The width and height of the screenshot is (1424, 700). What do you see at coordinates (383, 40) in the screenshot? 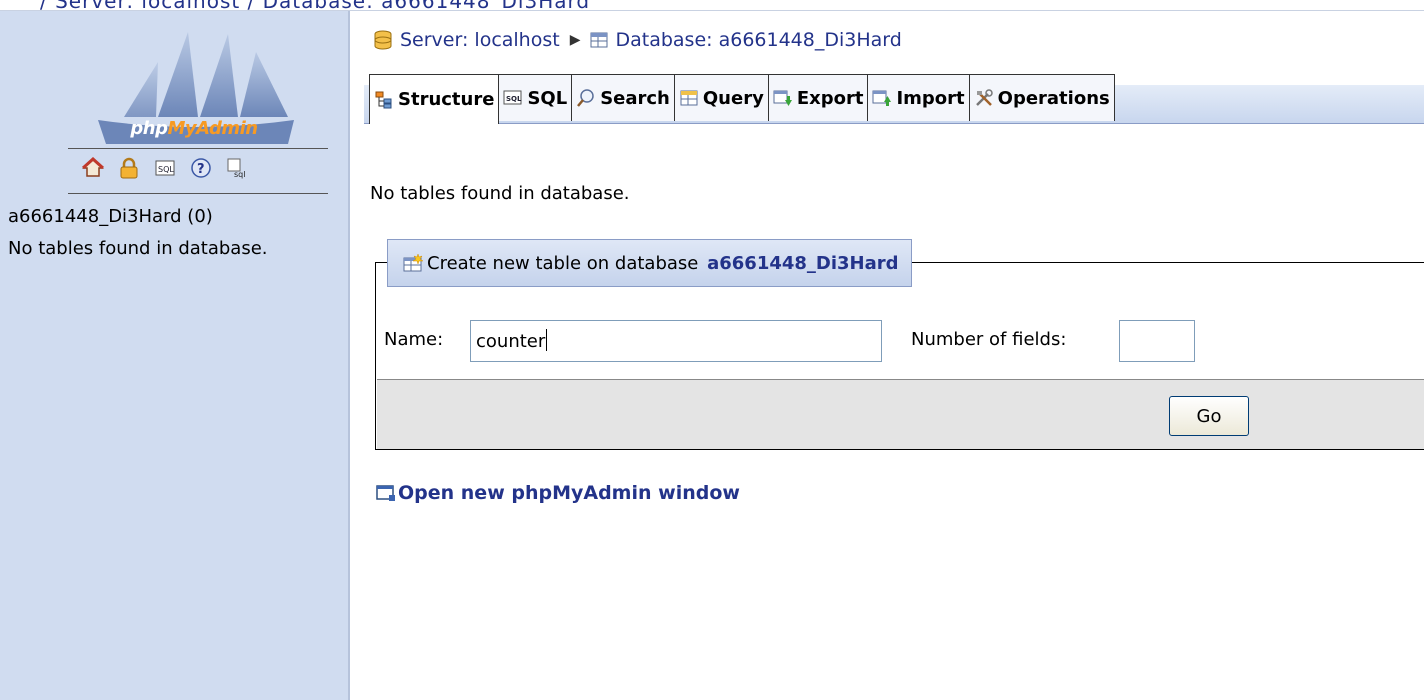
I see `server-icon` at bounding box center [383, 40].